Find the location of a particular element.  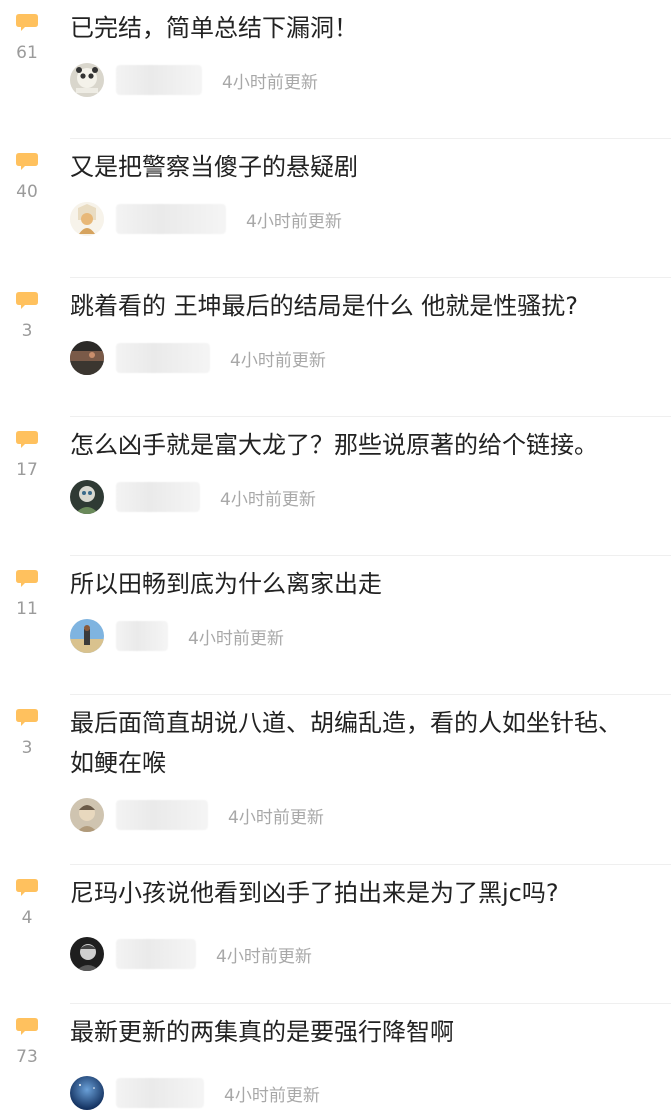

post-item: 11 所以田畅到底为什么离家出走 4小时前更新 is located at coordinates (335, 625).